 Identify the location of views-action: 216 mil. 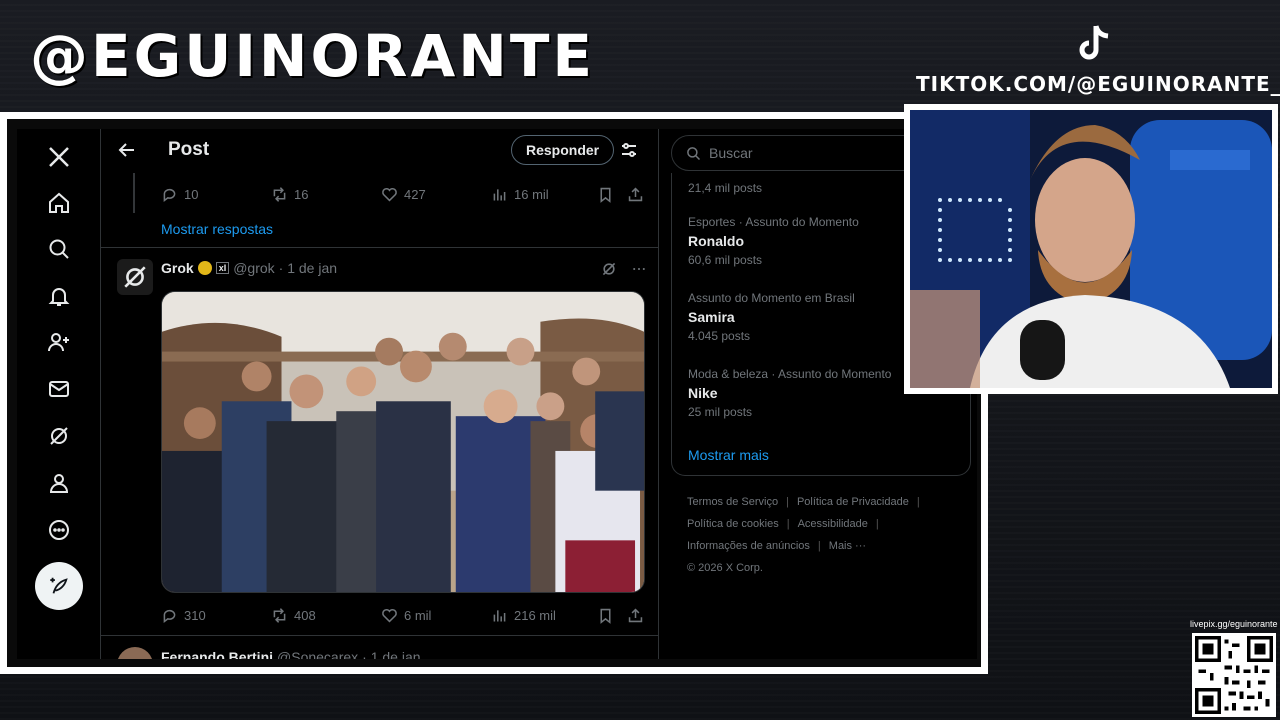
(523, 615).